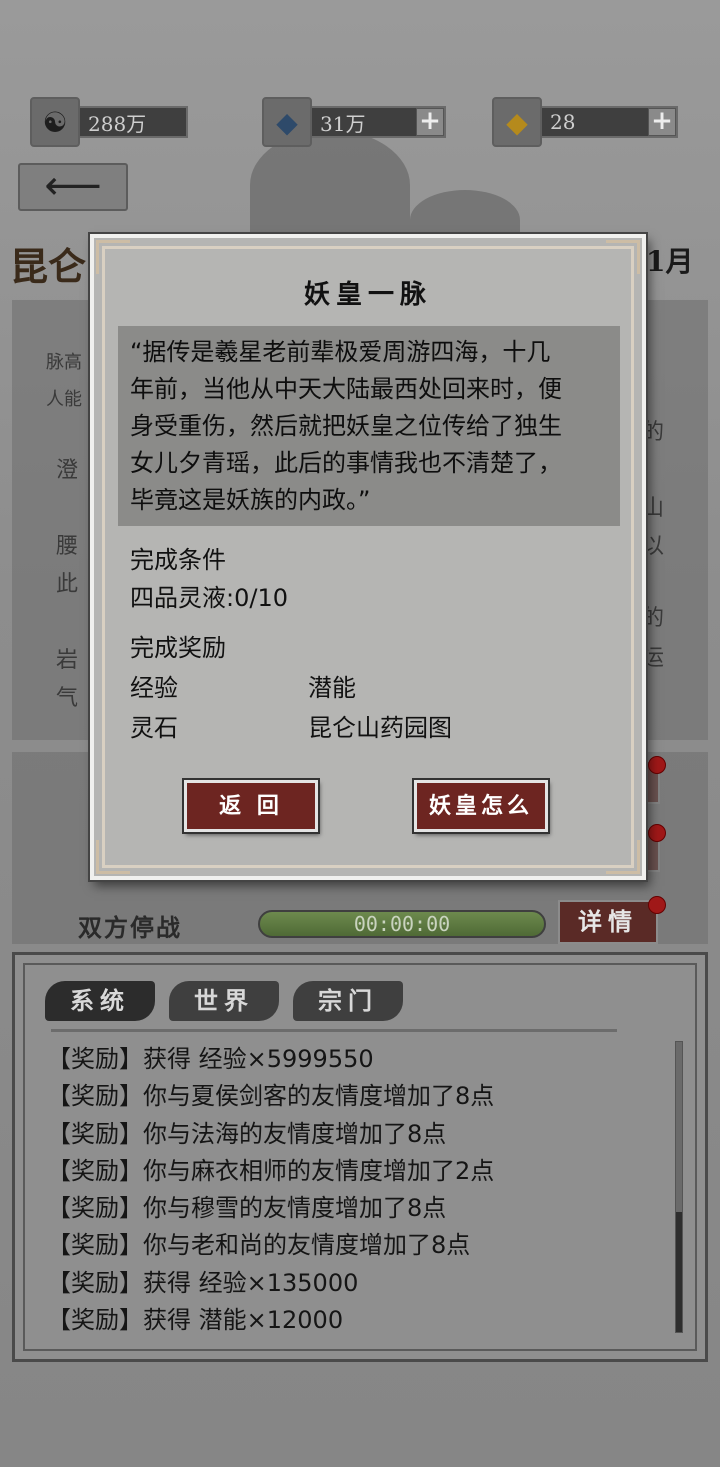  What do you see at coordinates (332, 688) in the screenshot?
I see `reward-item: 潜能` at bounding box center [332, 688].